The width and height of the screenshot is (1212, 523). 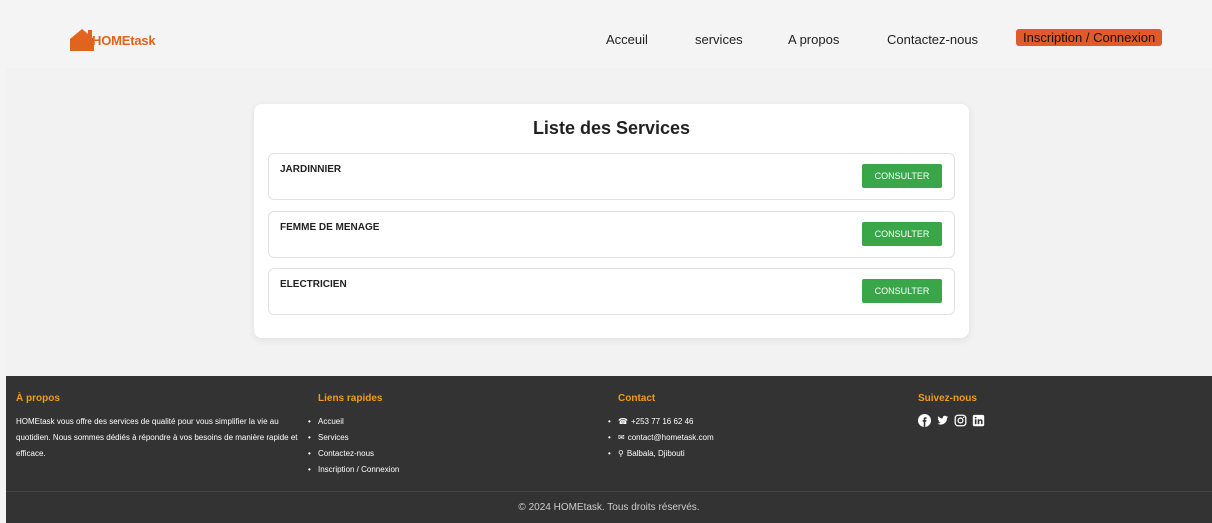 I want to click on footer-contact-email: ✉contact@hometask.com, so click(x=661, y=438).